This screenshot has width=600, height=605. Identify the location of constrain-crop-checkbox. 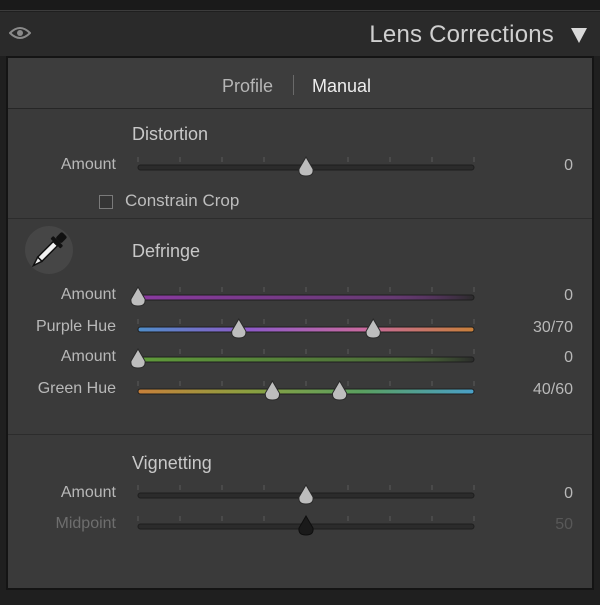
(106, 202).